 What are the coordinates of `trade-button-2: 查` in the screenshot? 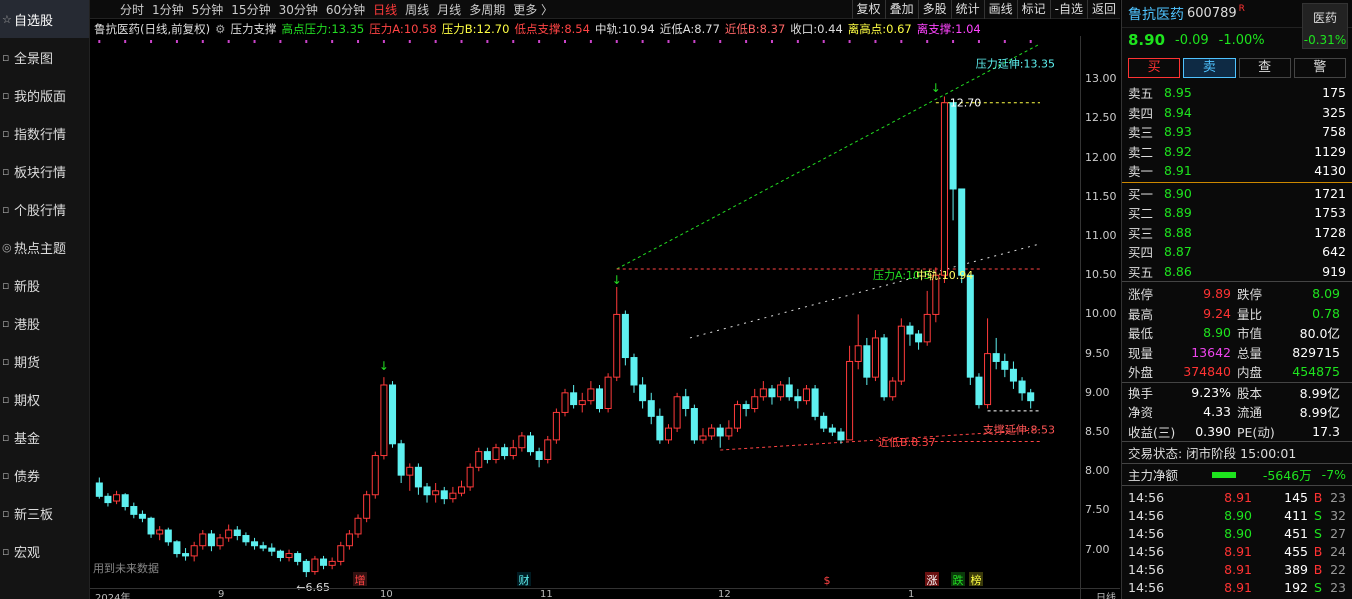 It's located at (1264, 68).